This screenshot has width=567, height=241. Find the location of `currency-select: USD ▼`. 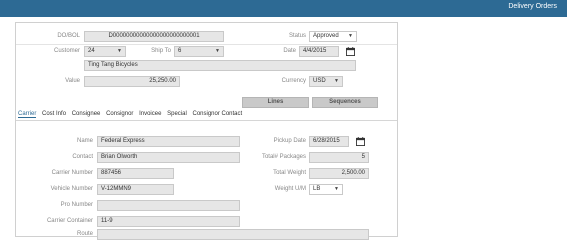

currency-select: USD ▼ is located at coordinates (326, 81).